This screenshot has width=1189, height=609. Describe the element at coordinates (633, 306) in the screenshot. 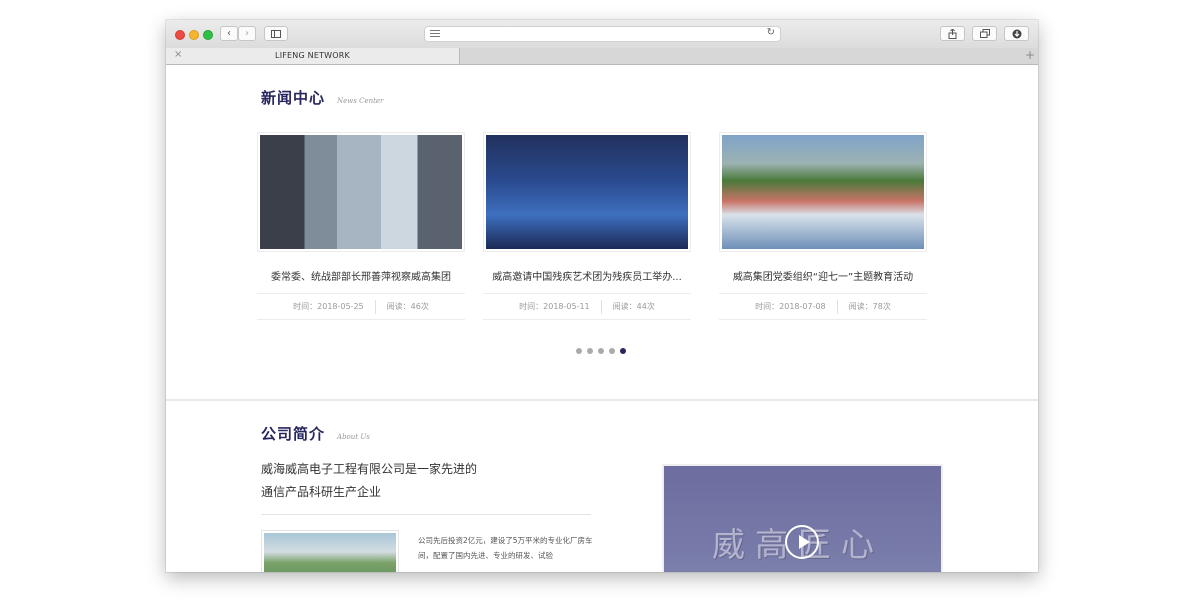

I see `news-card-views: 阅读：44次` at that location.